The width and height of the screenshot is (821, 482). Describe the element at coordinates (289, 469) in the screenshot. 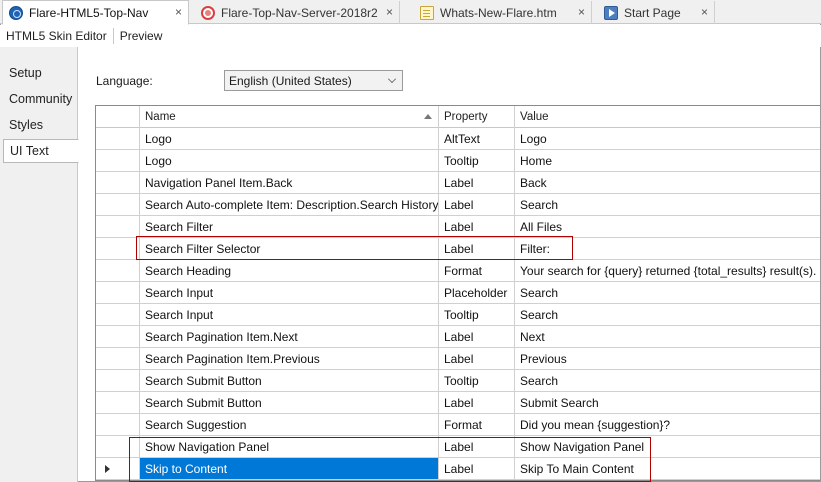

I see `name-cell: Skip to Content` at that location.